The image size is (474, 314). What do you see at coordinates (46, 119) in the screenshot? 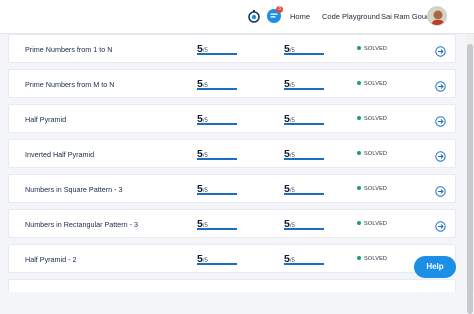
I see `problem-name: Half Pyramid` at bounding box center [46, 119].